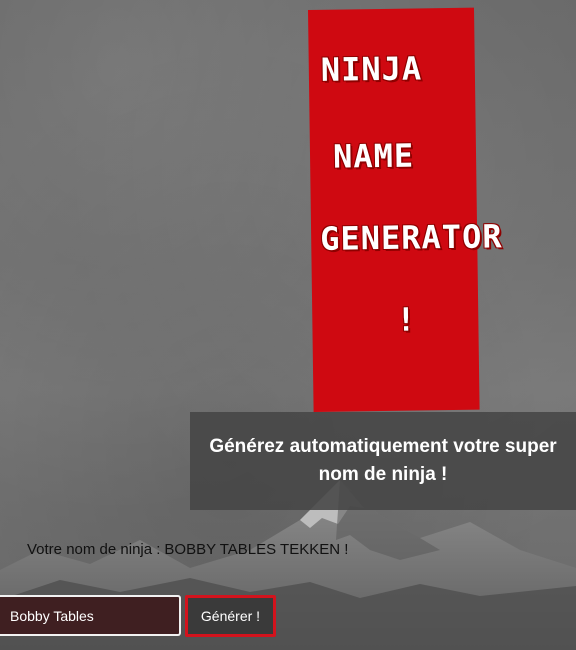 The height and width of the screenshot is (650, 576). I want to click on name-input, so click(90, 615).